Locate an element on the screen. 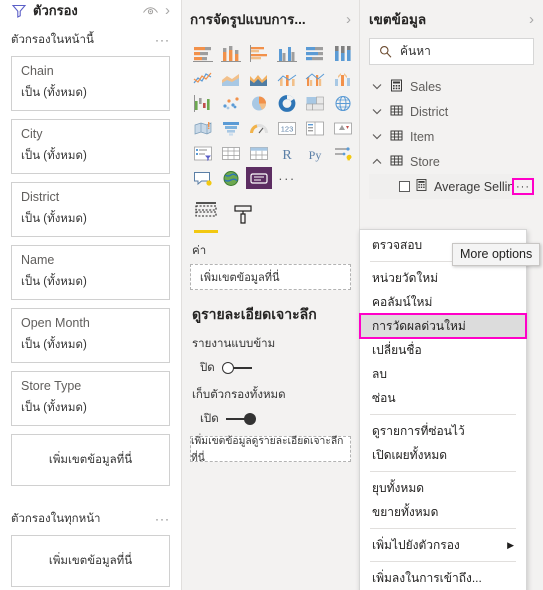 The width and height of the screenshot is (543, 590). clustered-column-chart-icon is located at coordinates (287, 53).